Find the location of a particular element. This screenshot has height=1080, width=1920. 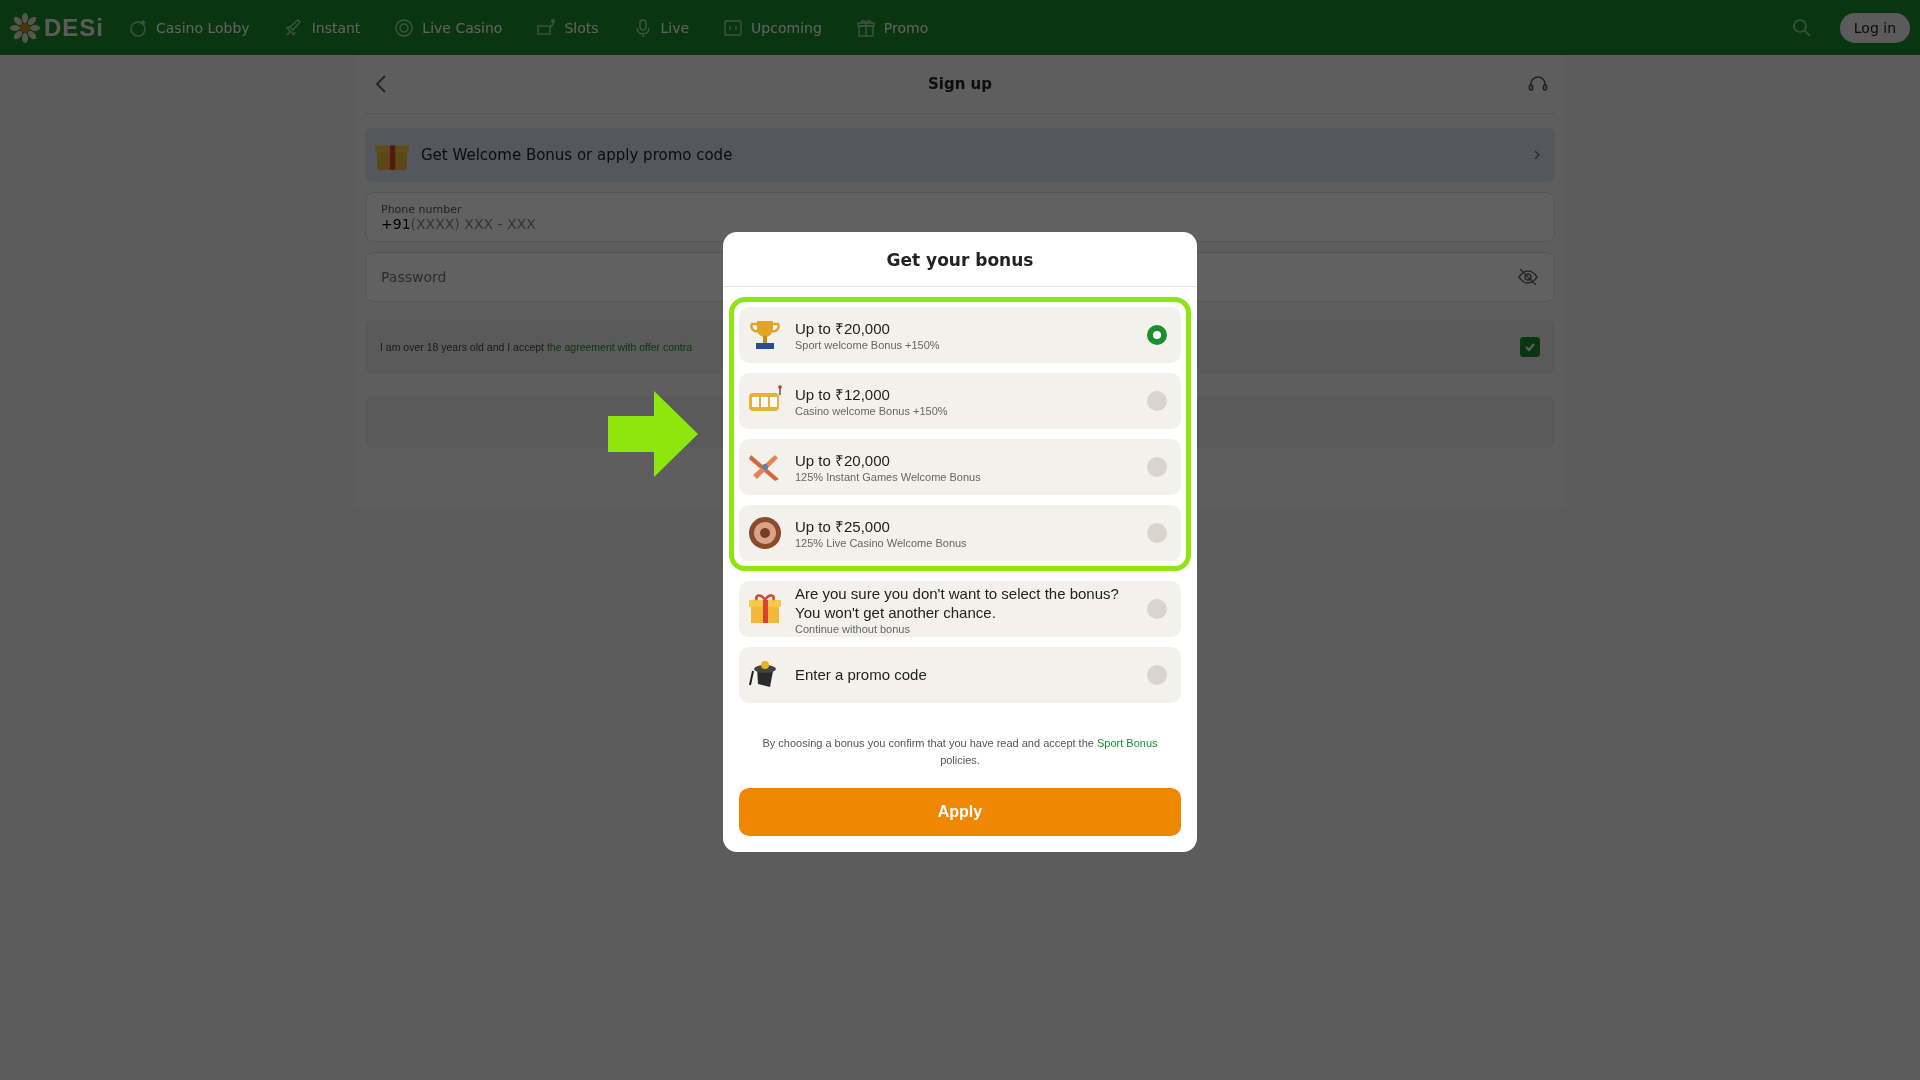

option-title: Are you sure you don't want to select the bonus? You won't get another chance. is located at coordinates (957, 603).